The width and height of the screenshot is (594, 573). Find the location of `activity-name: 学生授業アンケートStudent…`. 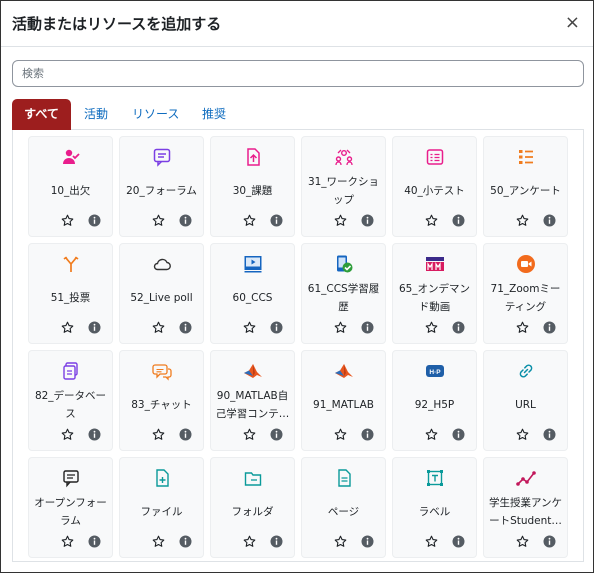

activity-name: 学生授業アンケートStudent… is located at coordinates (525, 512).